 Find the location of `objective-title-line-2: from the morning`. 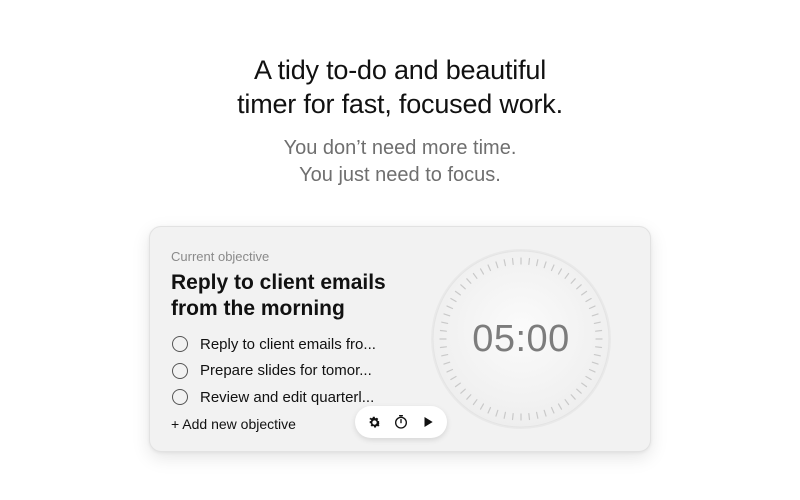

objective-title-line-2: from the morning is located at coordinates (258, 308).